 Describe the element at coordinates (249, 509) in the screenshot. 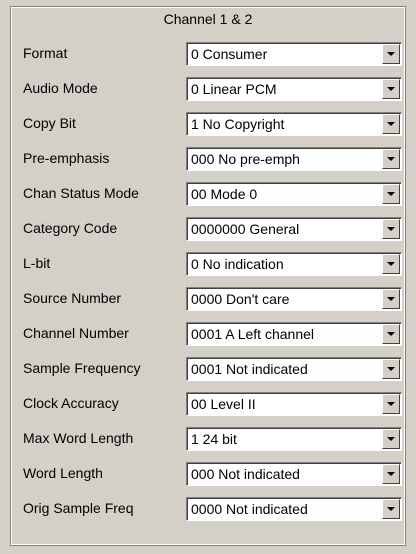

I see `orig-sample-freq-value: 0000 Not indicated` at that location.